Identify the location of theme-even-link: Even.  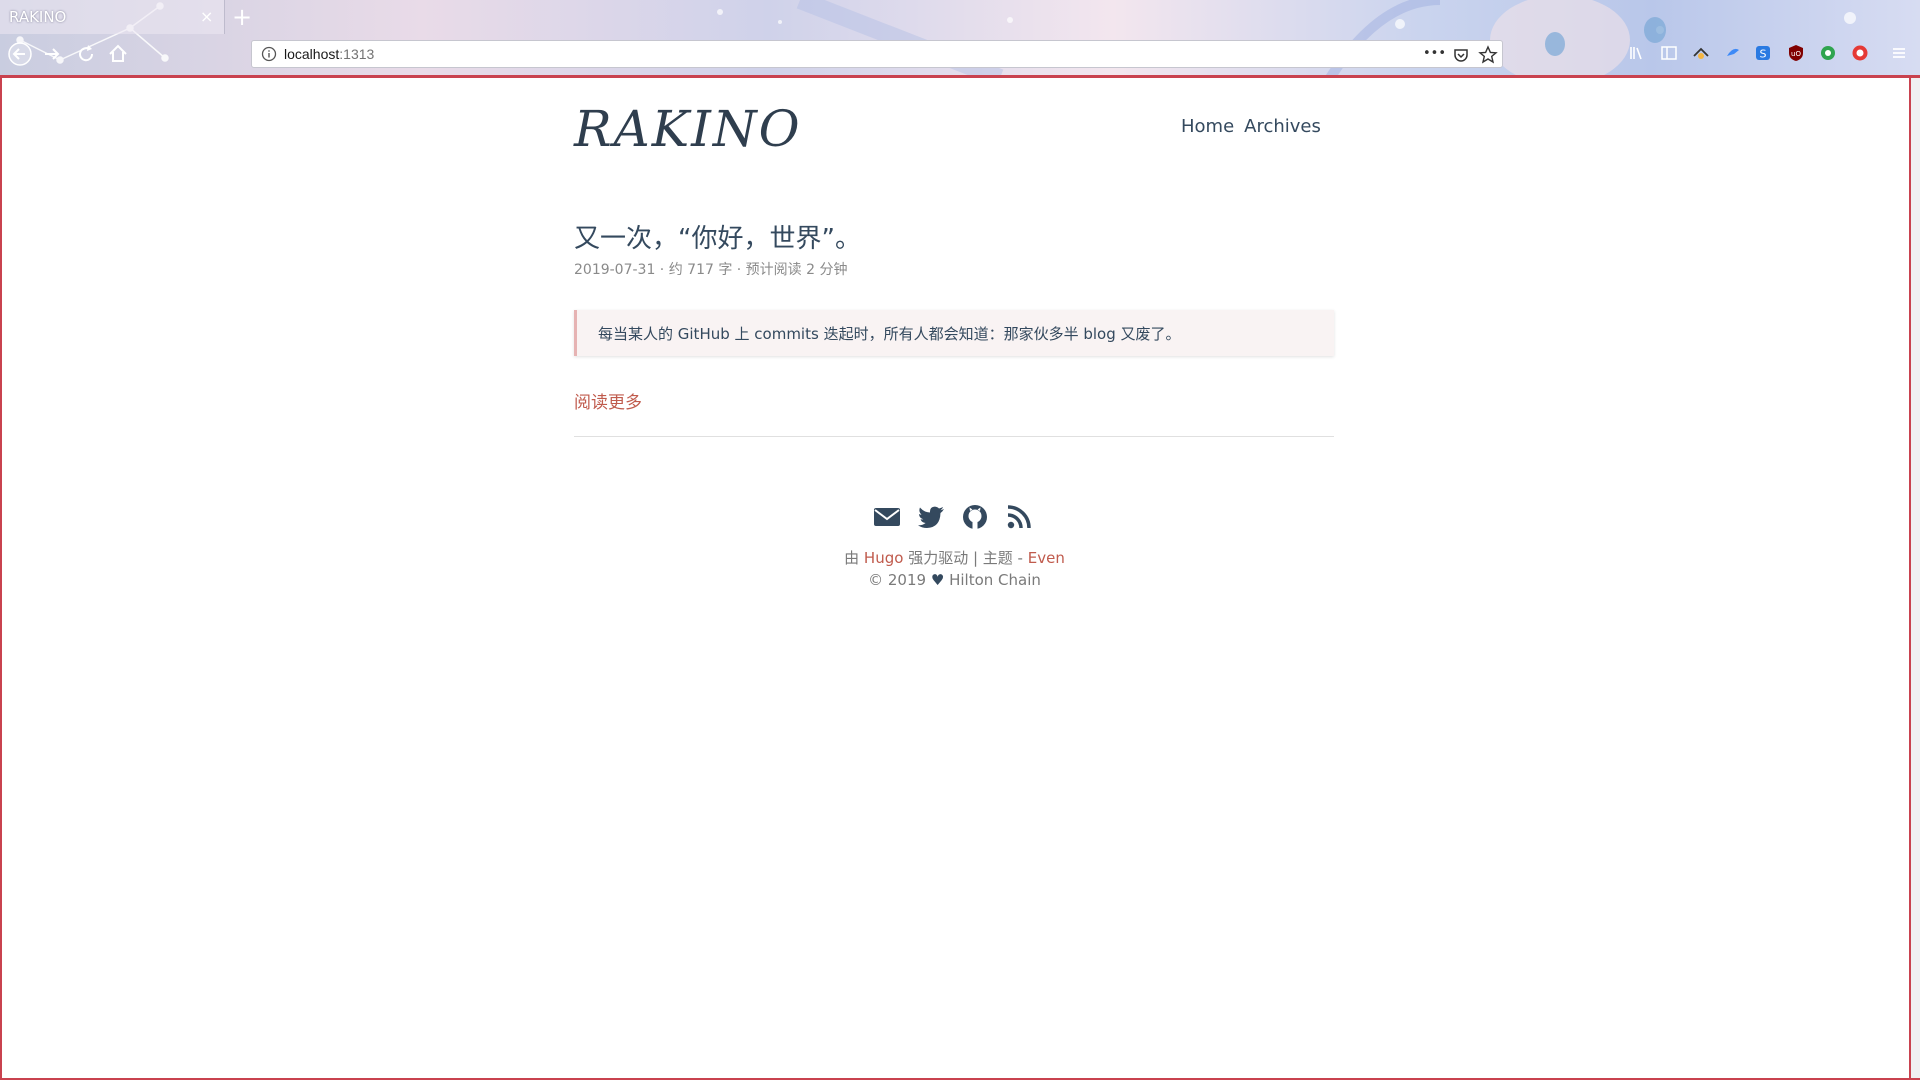
(1046, 558).